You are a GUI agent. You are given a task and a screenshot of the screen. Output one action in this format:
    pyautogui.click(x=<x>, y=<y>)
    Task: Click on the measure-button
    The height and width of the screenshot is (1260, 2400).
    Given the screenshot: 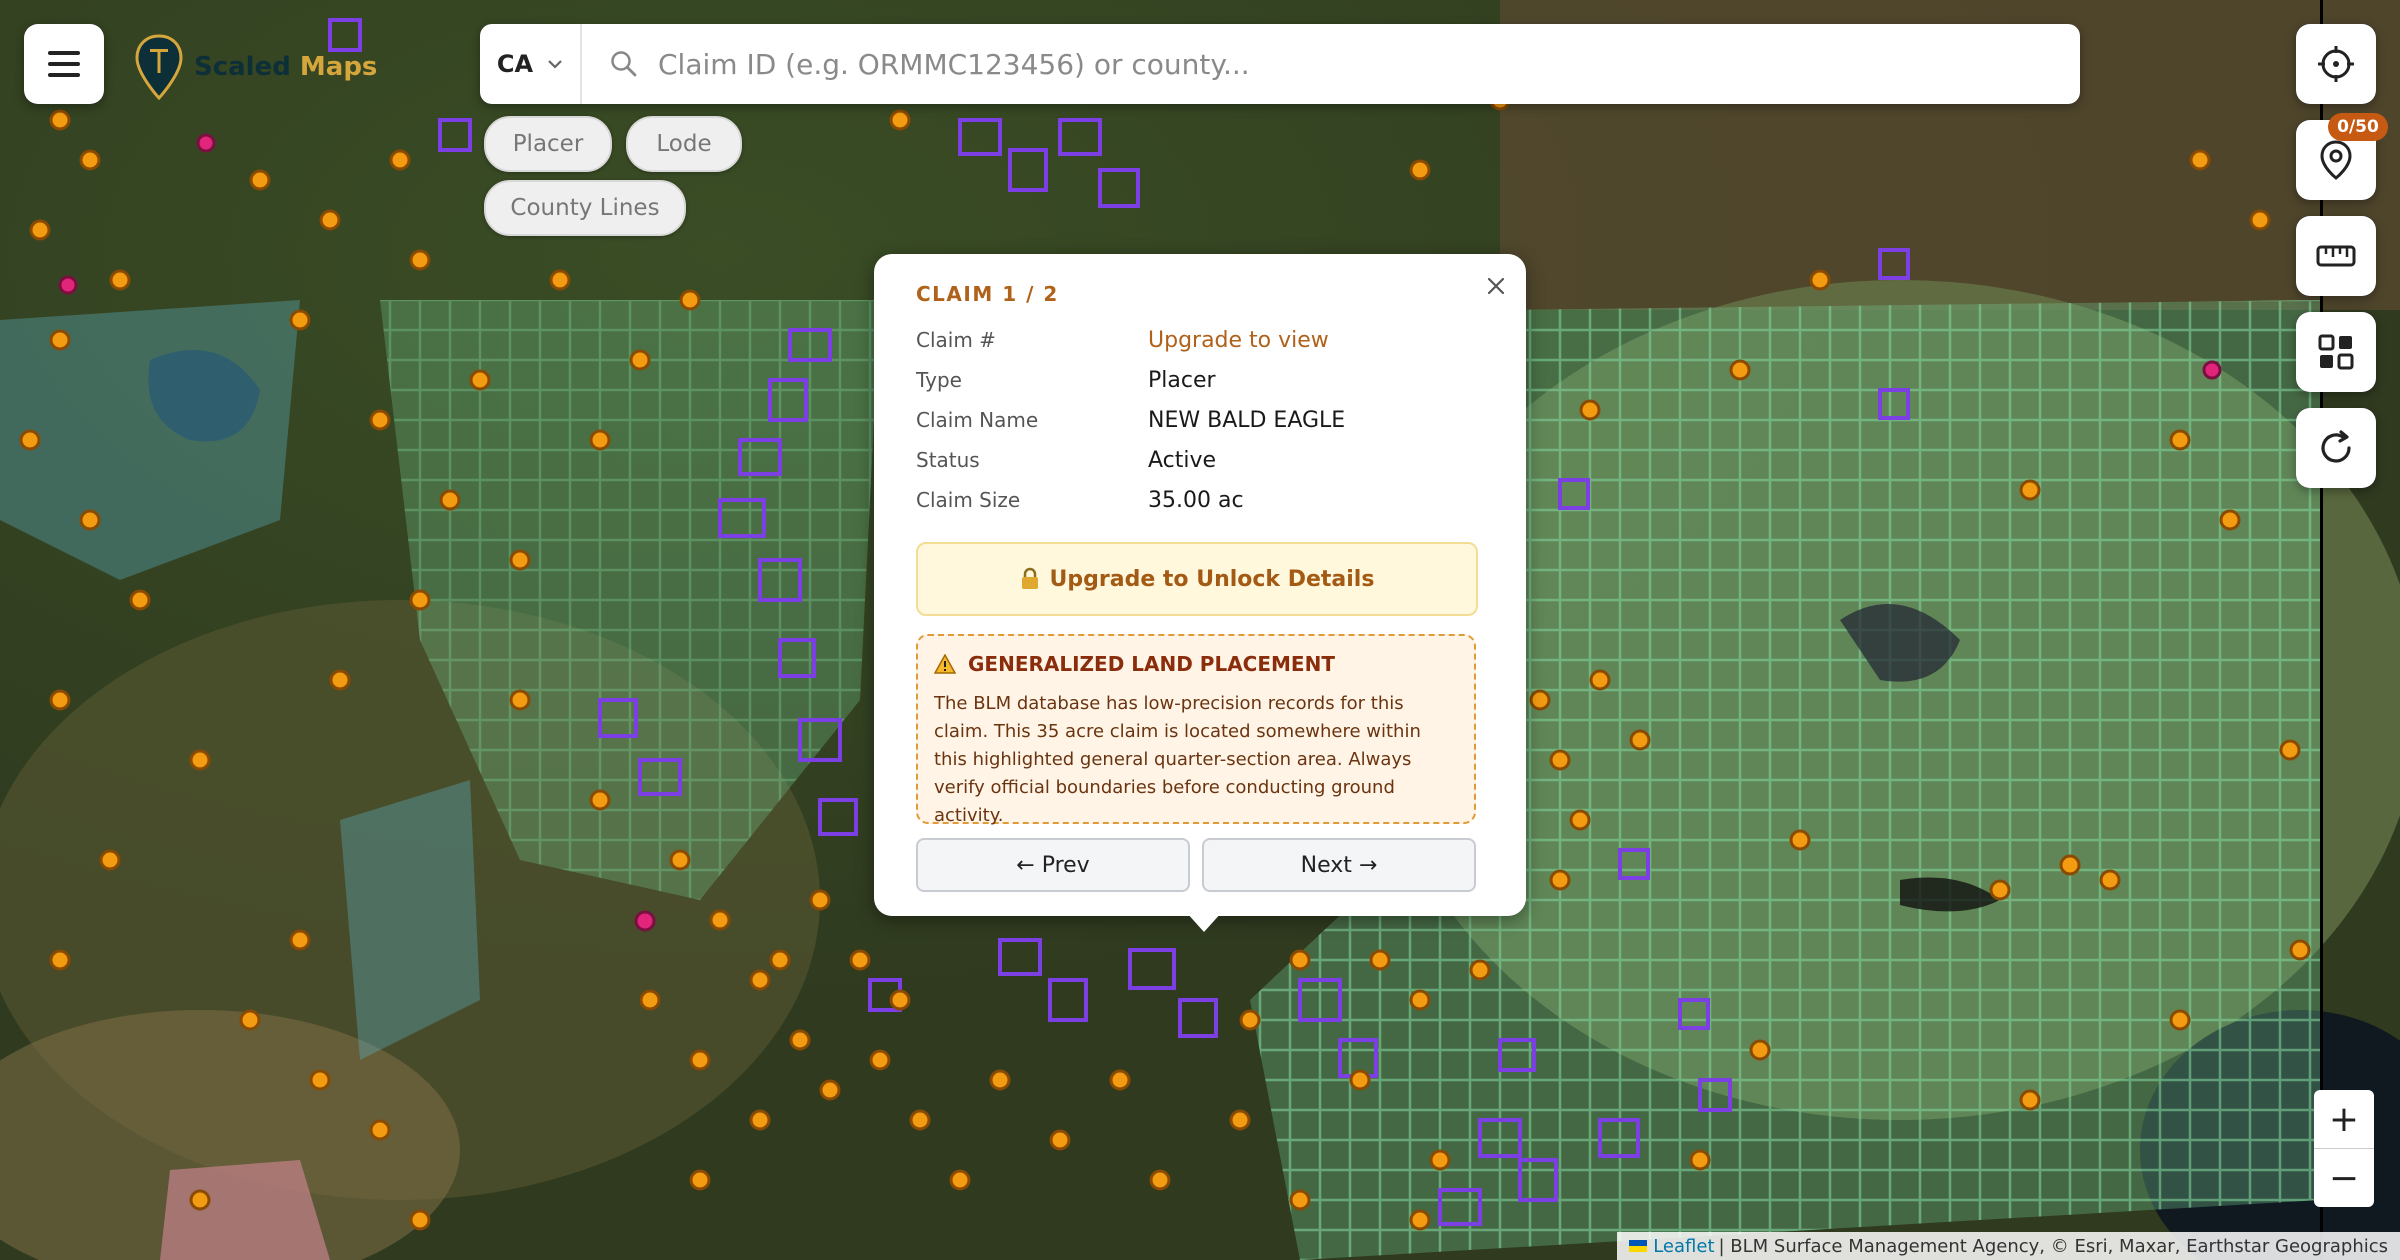 What is the action you would take?
    pyautogui.click(x=2336, y=256)
    